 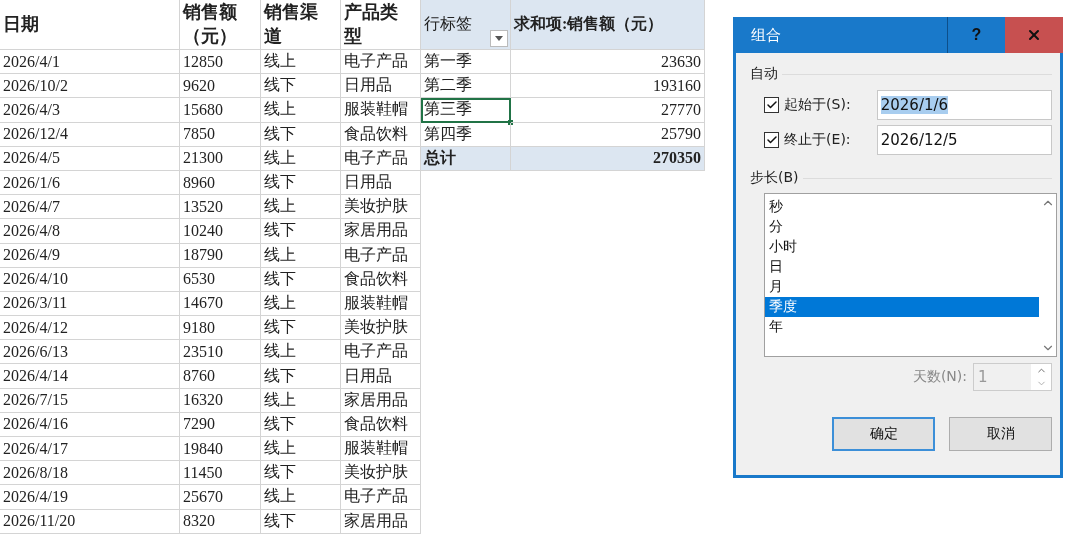 I want to click on column-header: 销售渠道, so click(x=301, y=25).